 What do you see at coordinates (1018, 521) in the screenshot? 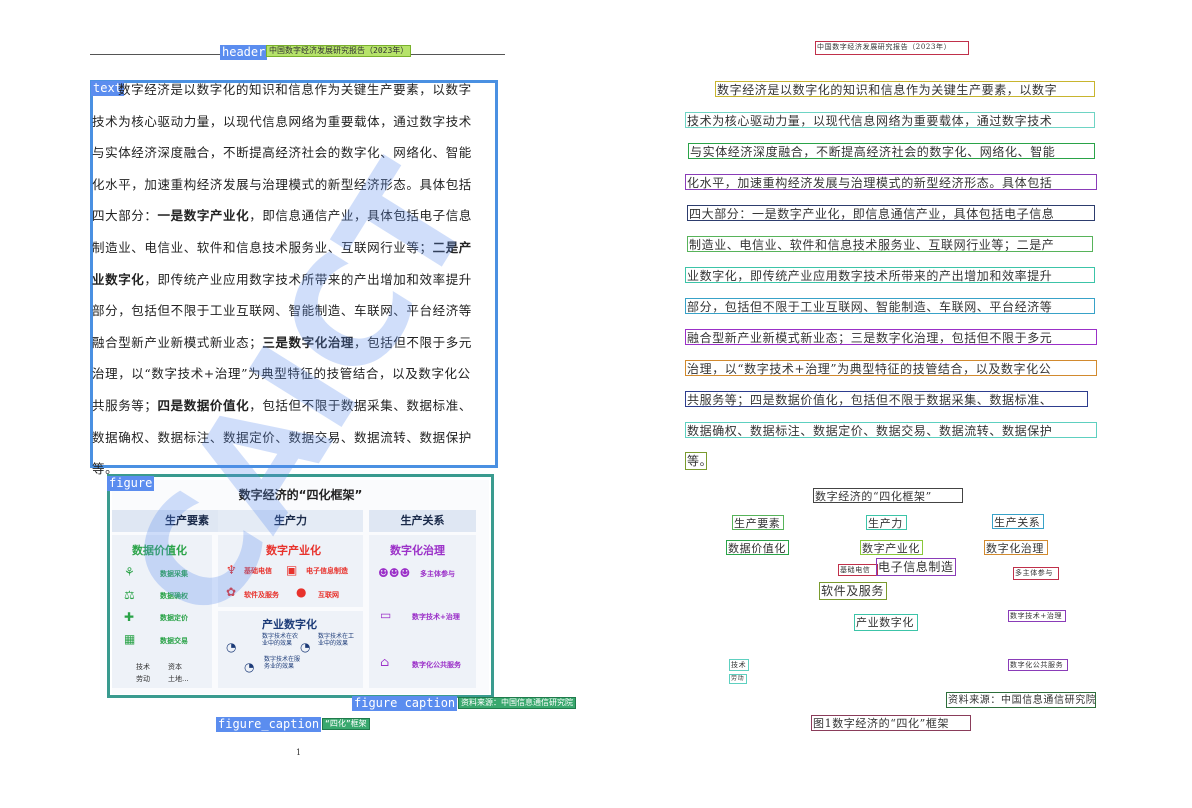
I see `right-col3: 生产关系` at bounding box center [1018, 521].